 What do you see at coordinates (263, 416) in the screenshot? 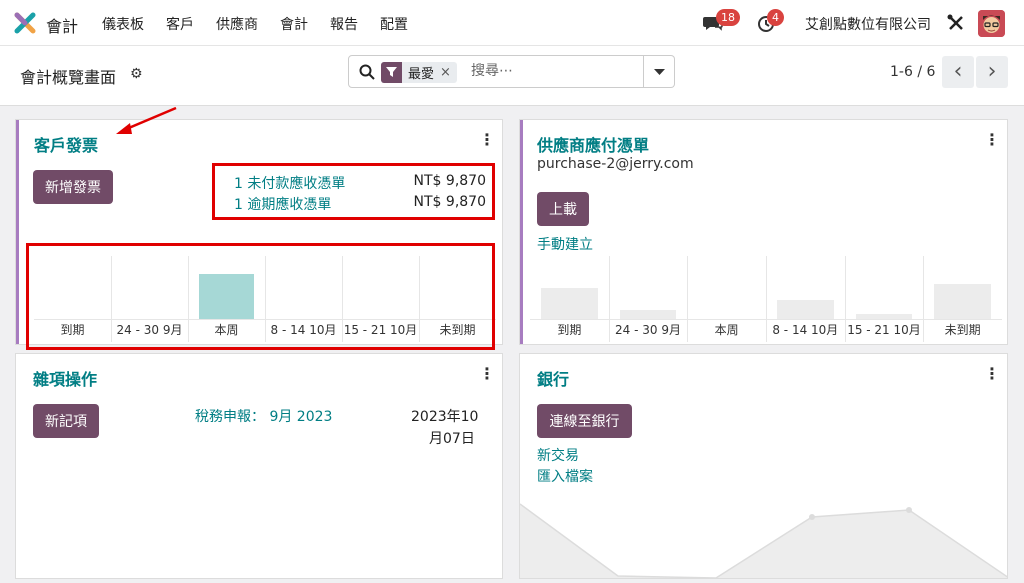
I see `tax-return-link: 稅務申報： 9月 2023` at bounding box center [263, 416].